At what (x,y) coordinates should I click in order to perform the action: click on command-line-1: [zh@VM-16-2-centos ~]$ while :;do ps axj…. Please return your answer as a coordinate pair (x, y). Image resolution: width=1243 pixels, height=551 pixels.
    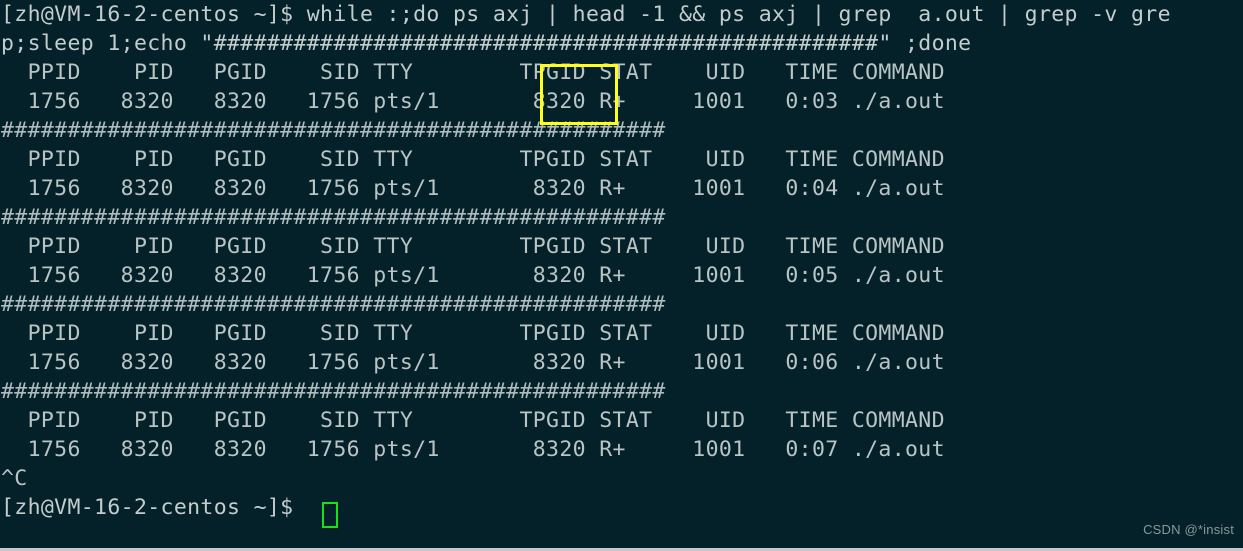
    Looking at the image, I should click on (586, 14).